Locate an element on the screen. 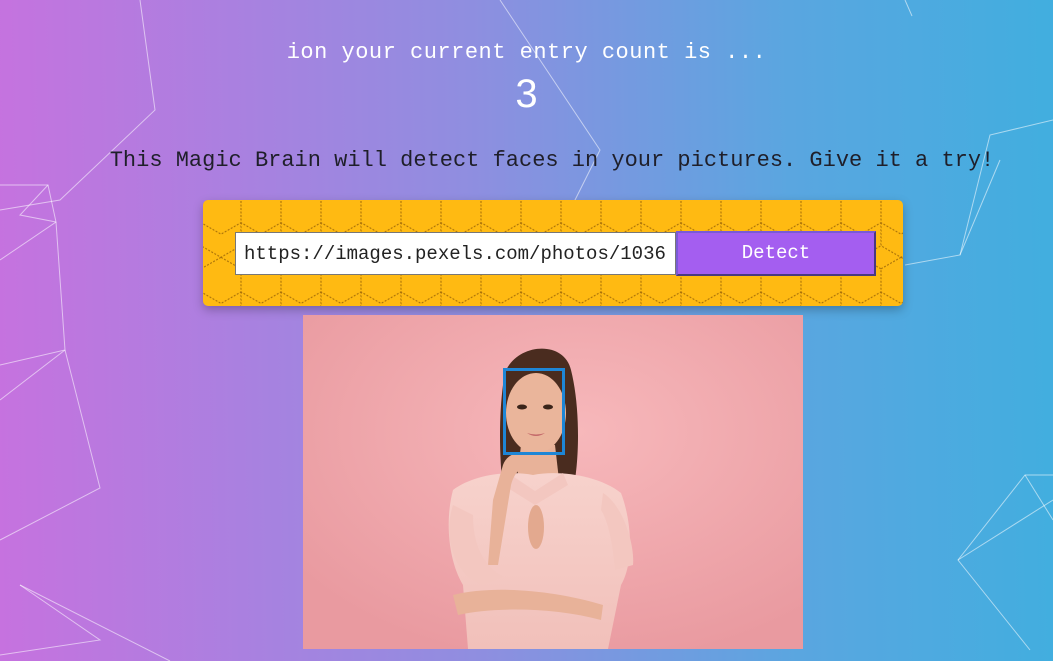  entry-count-value: 3 is located at coordinates (526, 94).